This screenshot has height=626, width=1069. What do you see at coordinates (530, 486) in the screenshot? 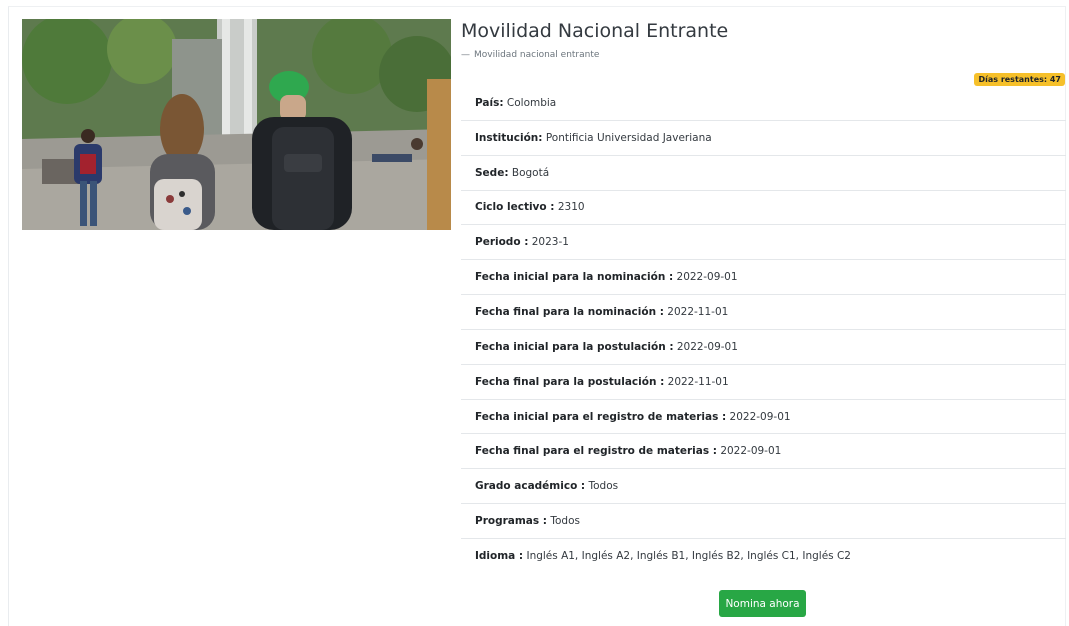
I see `detail-key: Grado académico :` at bounding box center [530, 486].